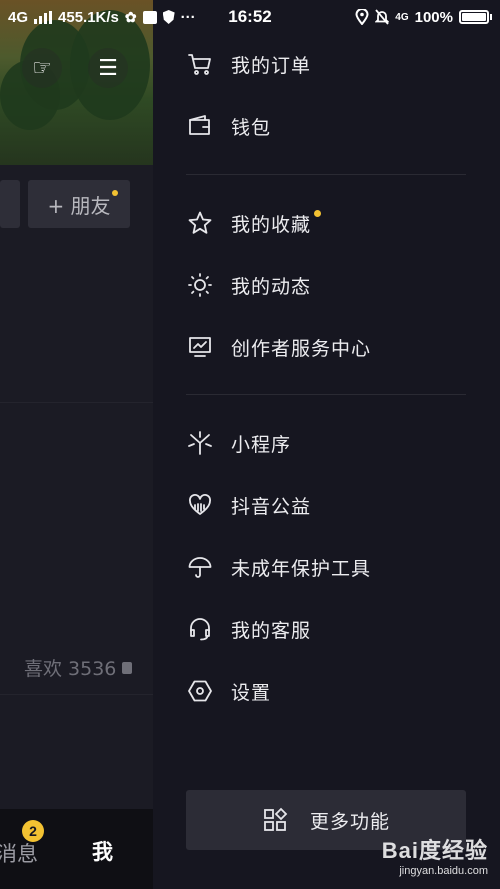 The width and height of the screenshot is (500, 889). Describe the element at coordinates (200, 126) in the screenshot. I see `wallet-icon` at that location.